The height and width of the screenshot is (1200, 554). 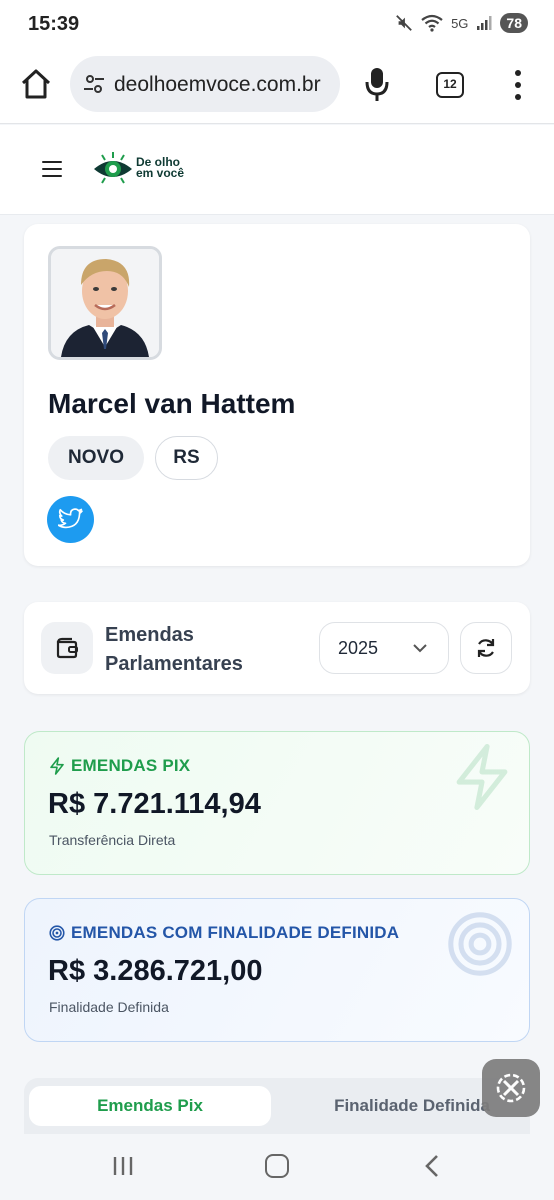 What do you see at coordinates (432, 23) in the screenshot?
I see `wifi-icon` at bounding box center [432, 23].